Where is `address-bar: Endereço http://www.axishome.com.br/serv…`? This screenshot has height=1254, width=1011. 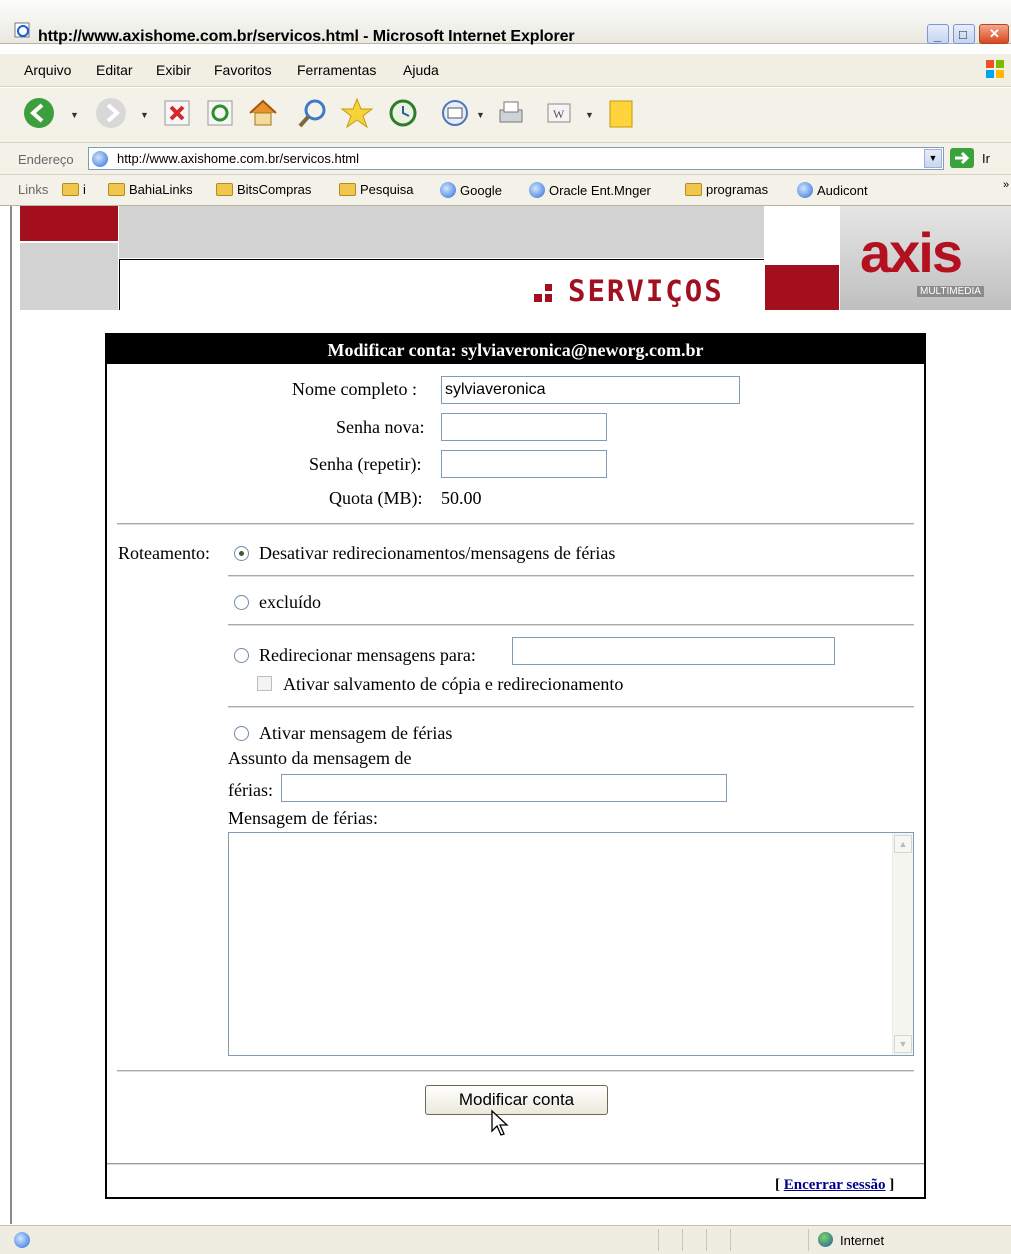
address-bar: Endereço http://www.axishome.com.br/serv… is located at coordinates (505, 159).